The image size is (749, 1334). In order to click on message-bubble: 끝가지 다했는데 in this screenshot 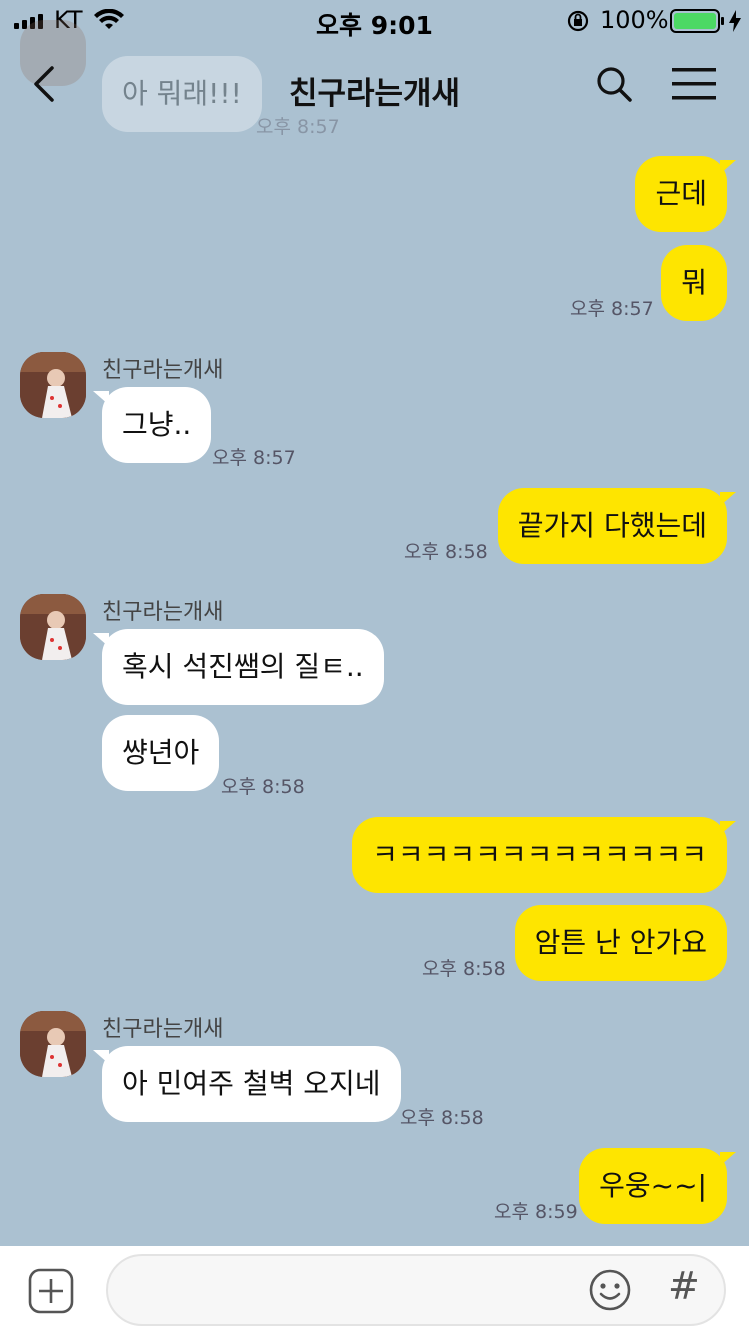, I will do `click(617, 526)`.